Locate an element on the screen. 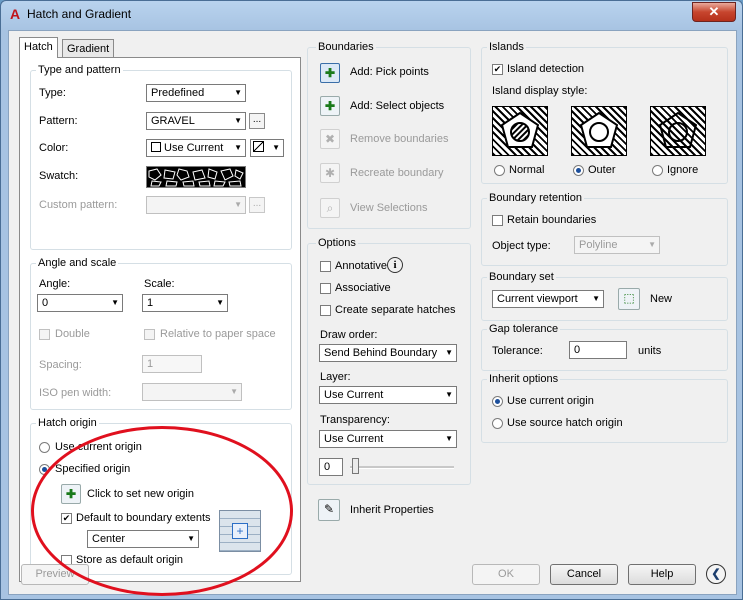  object-type-dropdown: Polyline ▼ is located at coordinates (617, 245).